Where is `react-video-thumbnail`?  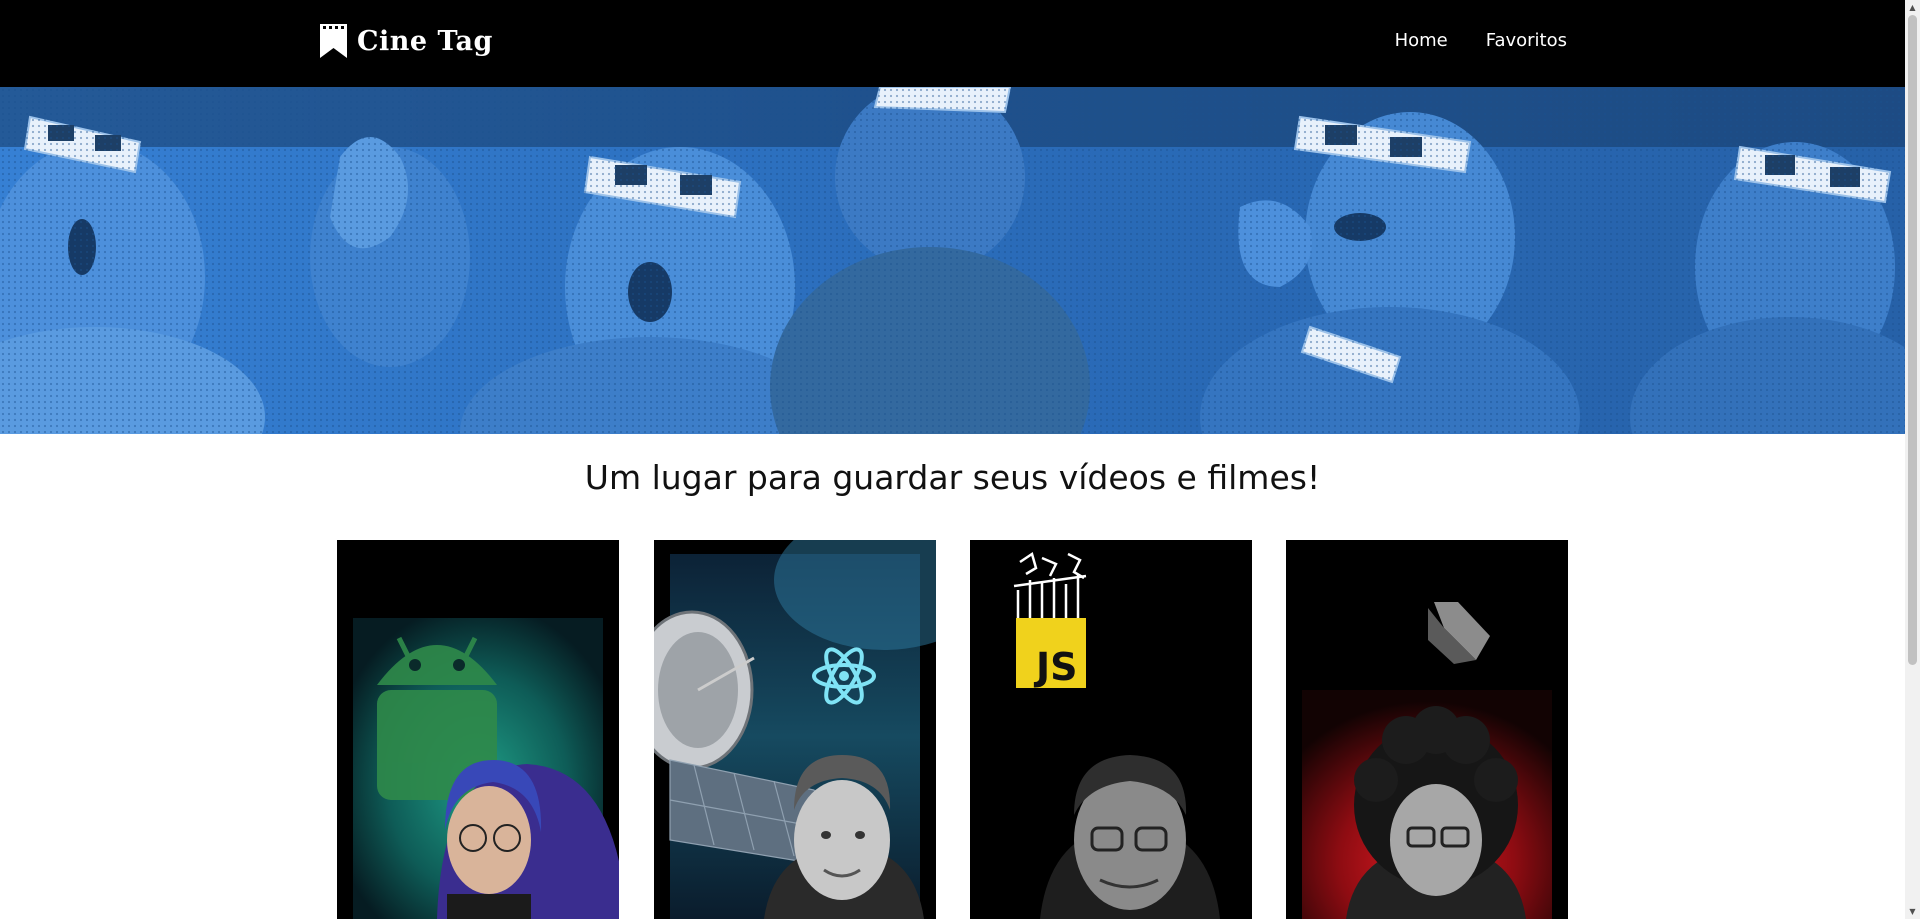 react-video-thumbnail is located at coordinates (795, 729).